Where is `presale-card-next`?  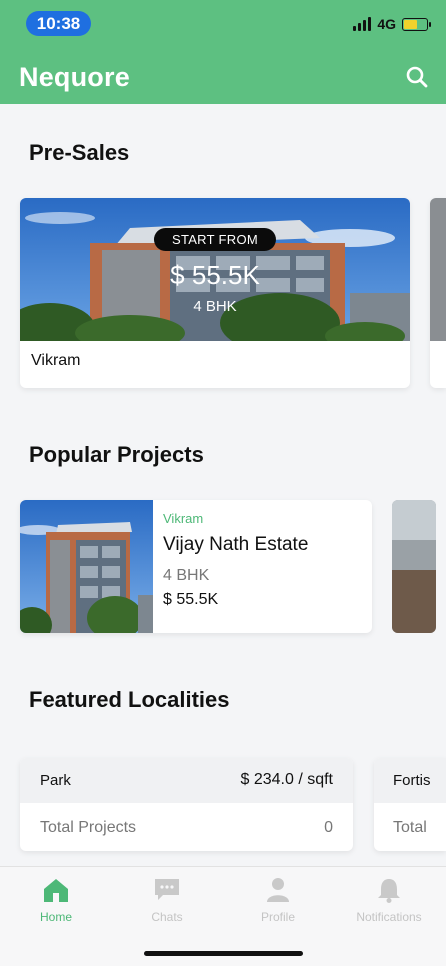 presale-card-next is located at coordinates (438, 293).